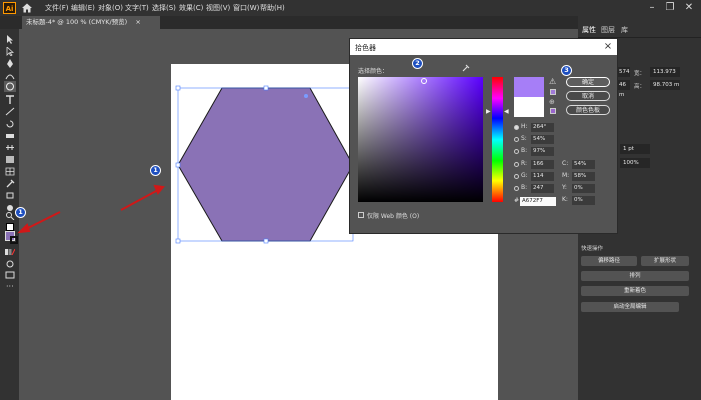 This screenshot has width=701, height=400. Describe the element at coordinates (635, 291) in the screenshot. I see `recolor-button: 重新着色` at that location.